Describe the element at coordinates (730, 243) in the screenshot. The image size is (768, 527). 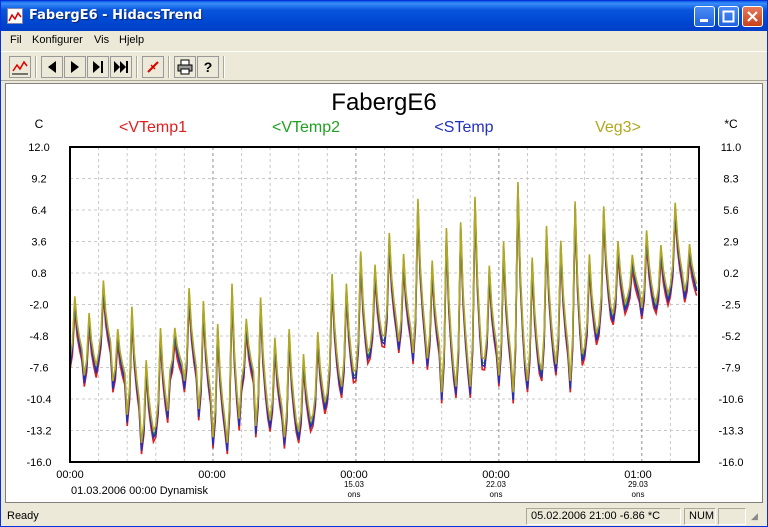
I see `y-tick-label-right: 2.9` at that location.